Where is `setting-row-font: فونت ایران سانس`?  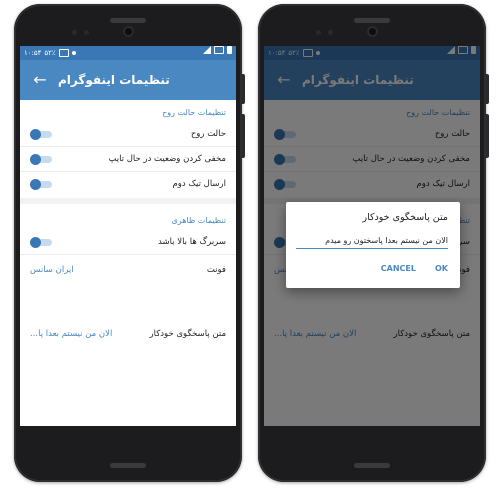
setting-row-font: فونت ایران سانس is located at coordinates (128, 270).